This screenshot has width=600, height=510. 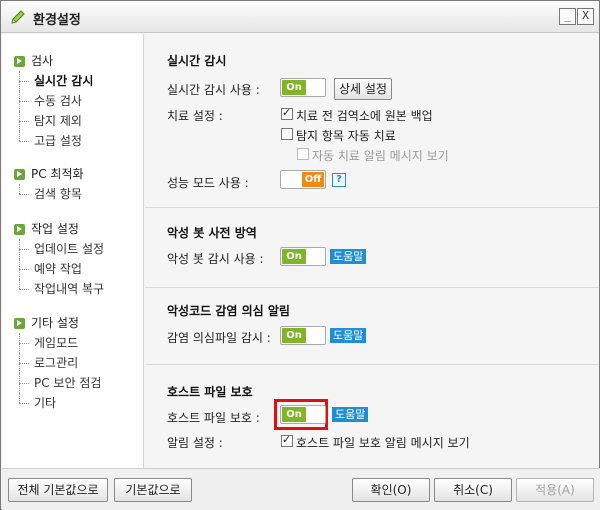 What do you see at coordinates (301, 489) in the screenshot?
I see `footer-bar: 전체 기본값으로 기본값으로 확인(O) 취소(C) 적용(A)` at bounding box center [301, 489].